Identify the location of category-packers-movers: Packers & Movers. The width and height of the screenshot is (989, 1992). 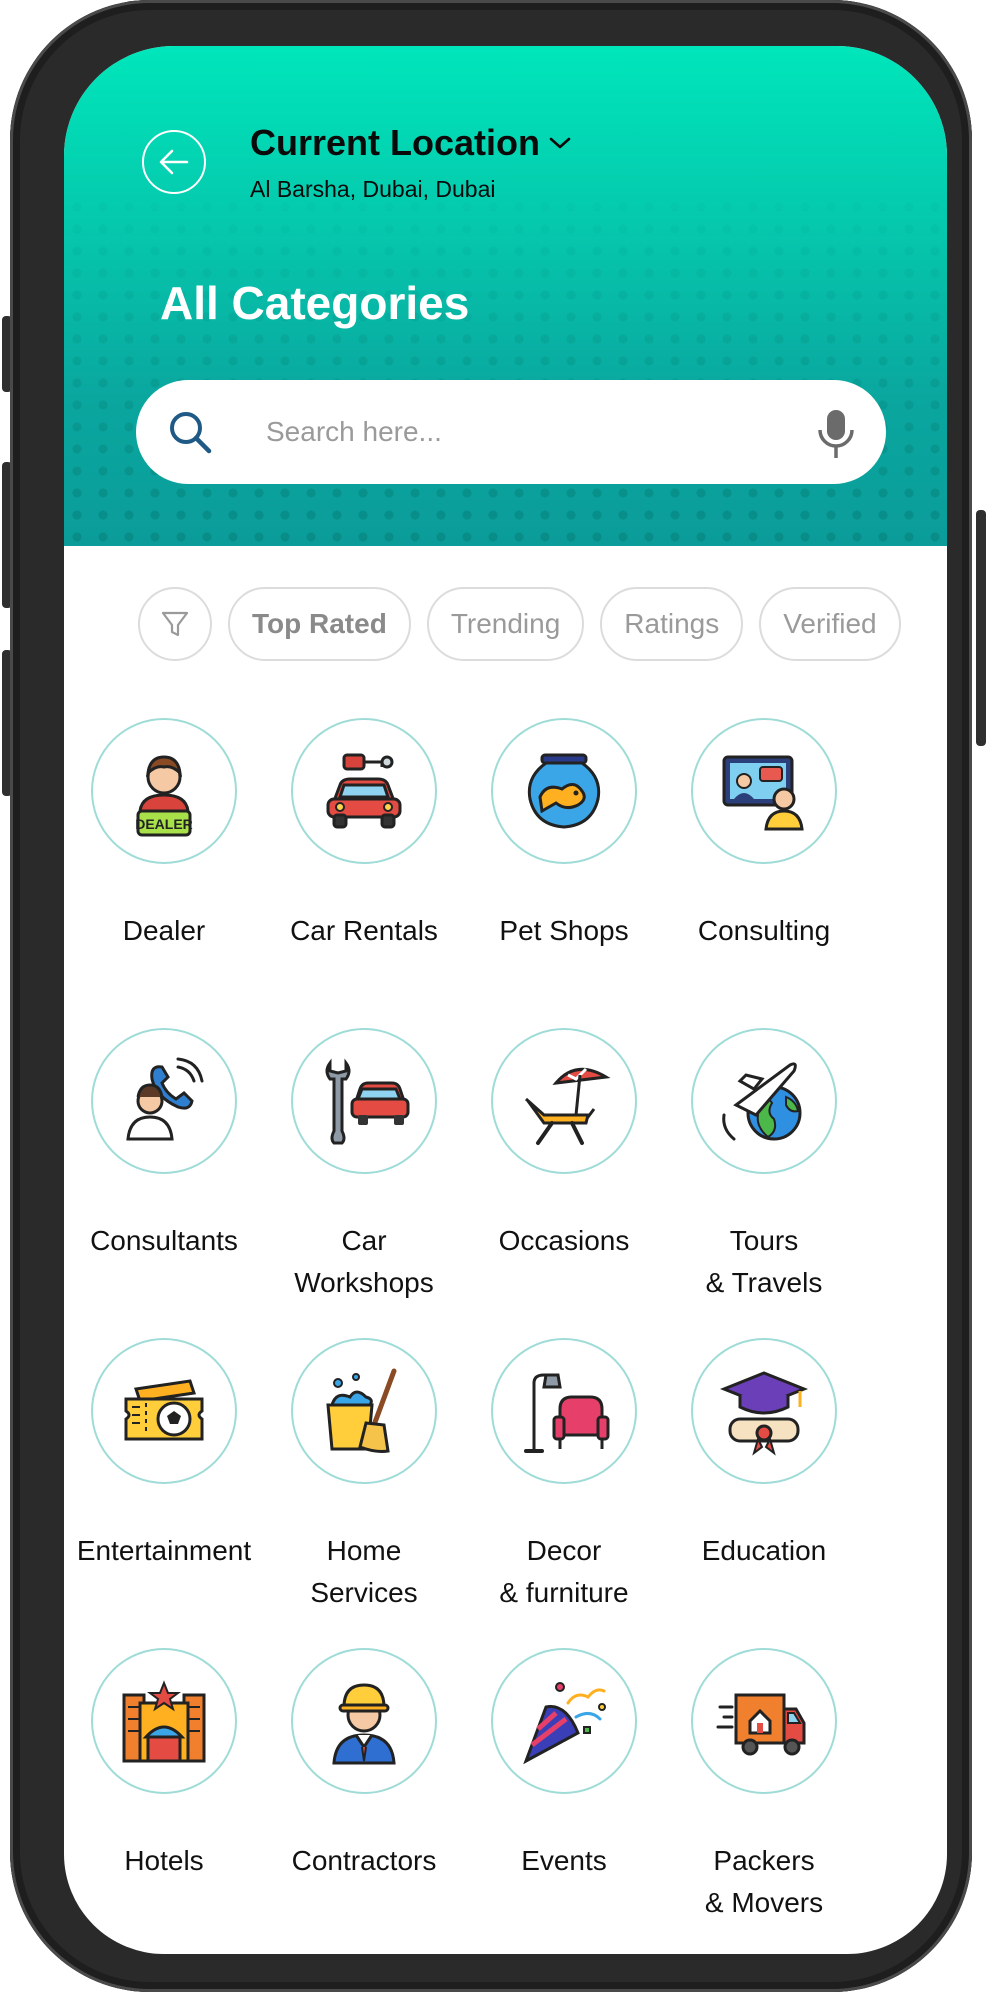
(764, 1786).